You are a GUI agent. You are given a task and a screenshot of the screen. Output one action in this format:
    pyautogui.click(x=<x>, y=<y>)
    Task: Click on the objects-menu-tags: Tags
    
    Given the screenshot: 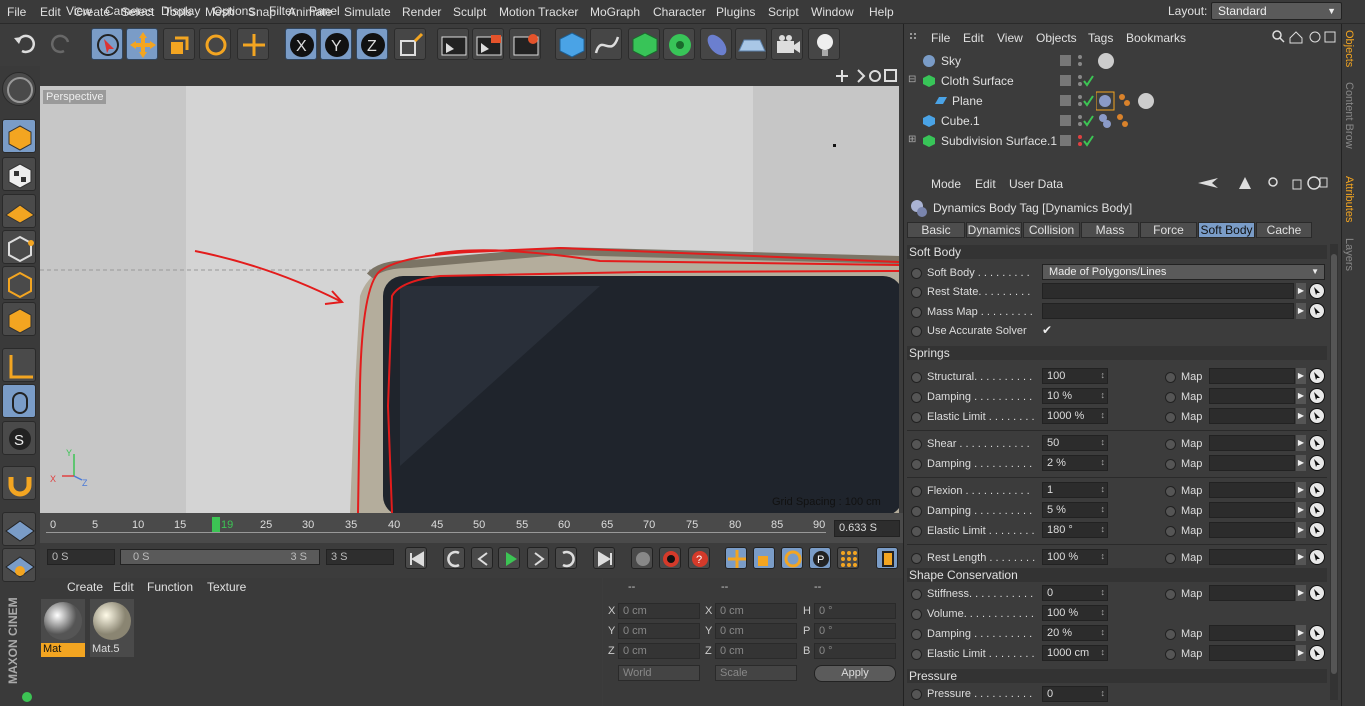 What is the action you would take?
    pyautogui.click(x=1100, y=38)
    